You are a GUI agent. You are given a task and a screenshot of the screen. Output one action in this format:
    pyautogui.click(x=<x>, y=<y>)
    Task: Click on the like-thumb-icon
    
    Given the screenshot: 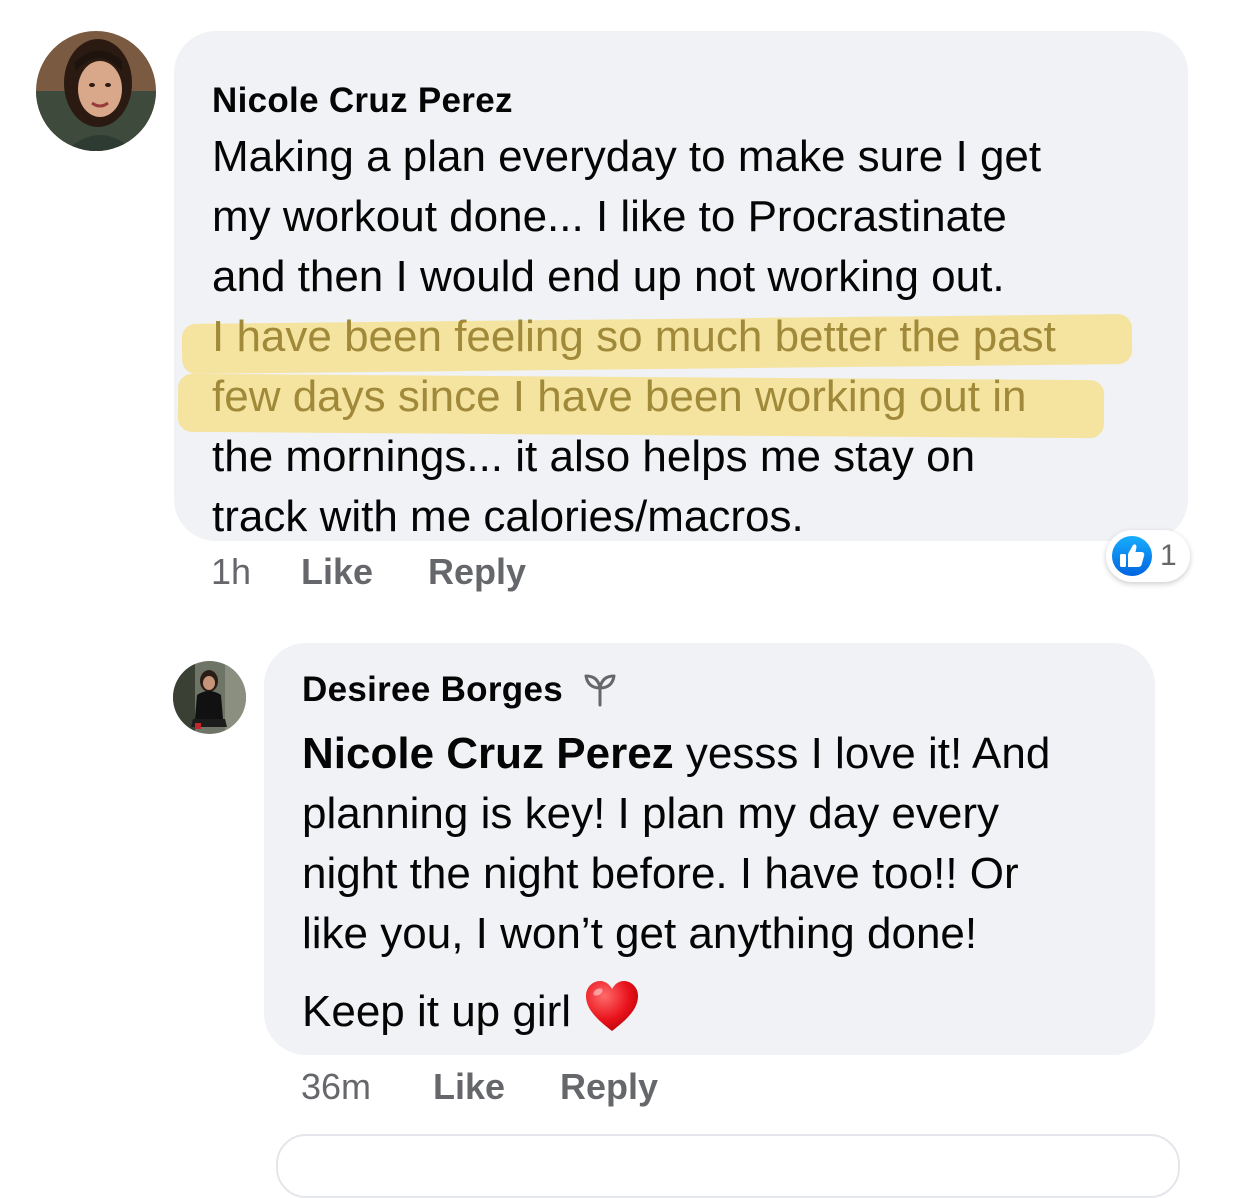 What is the action you would take?
    pyautogui.click(x=1132, y=556)
    